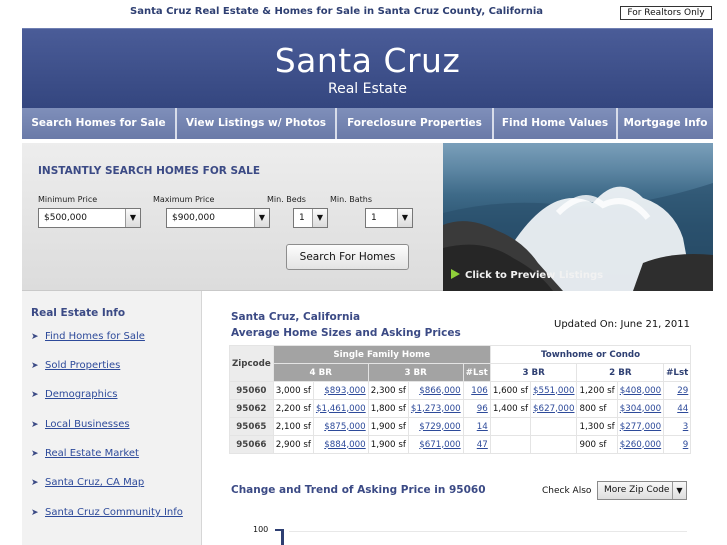 This screenshot has height=545, width=727. I want to click on zipcode-cell: 95060, so click(251, 390).